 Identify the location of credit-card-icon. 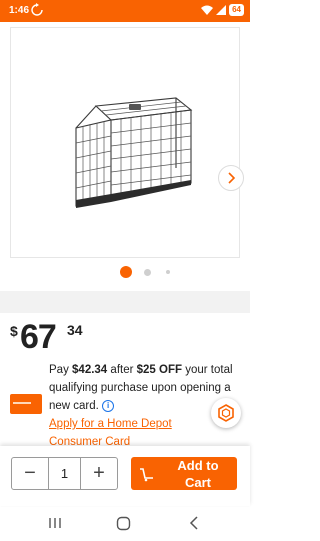
(26, 404).